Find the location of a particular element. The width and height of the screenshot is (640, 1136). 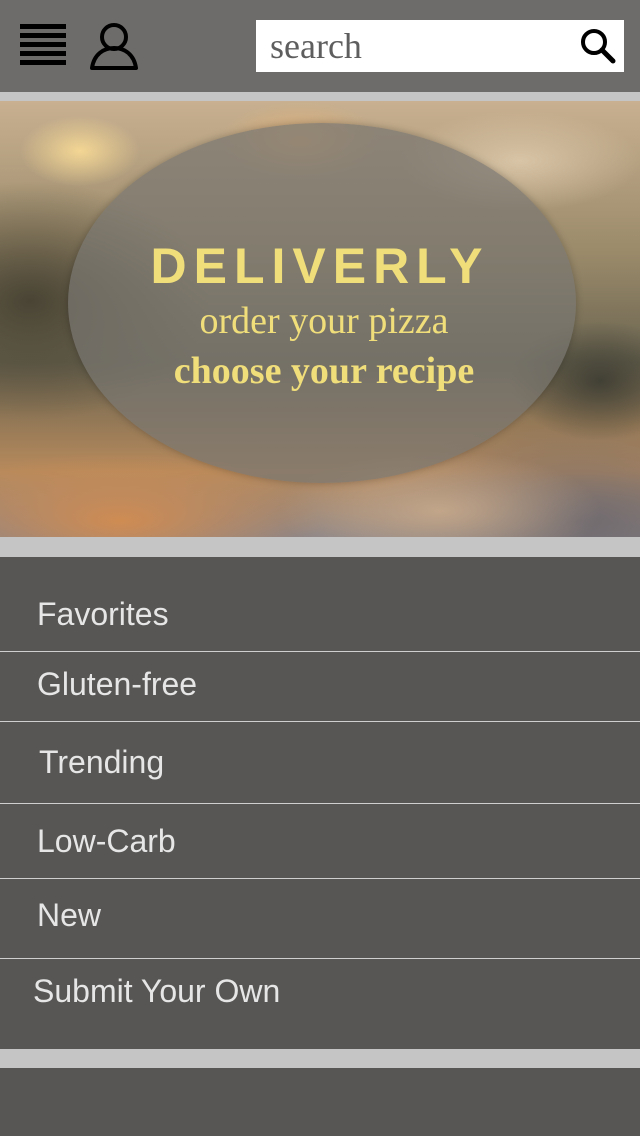

list-item-trending: Trending is located at coordinates (320, 763).